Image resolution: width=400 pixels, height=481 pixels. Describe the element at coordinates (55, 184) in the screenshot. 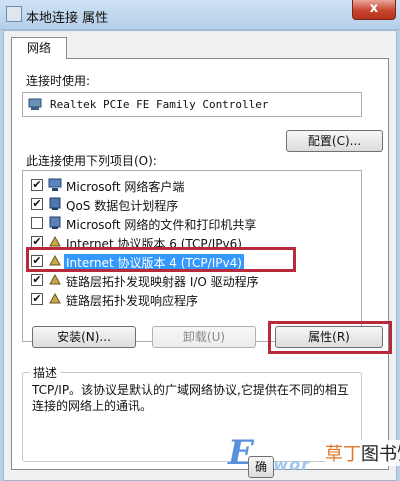

I see `network-client-icon` at that location.